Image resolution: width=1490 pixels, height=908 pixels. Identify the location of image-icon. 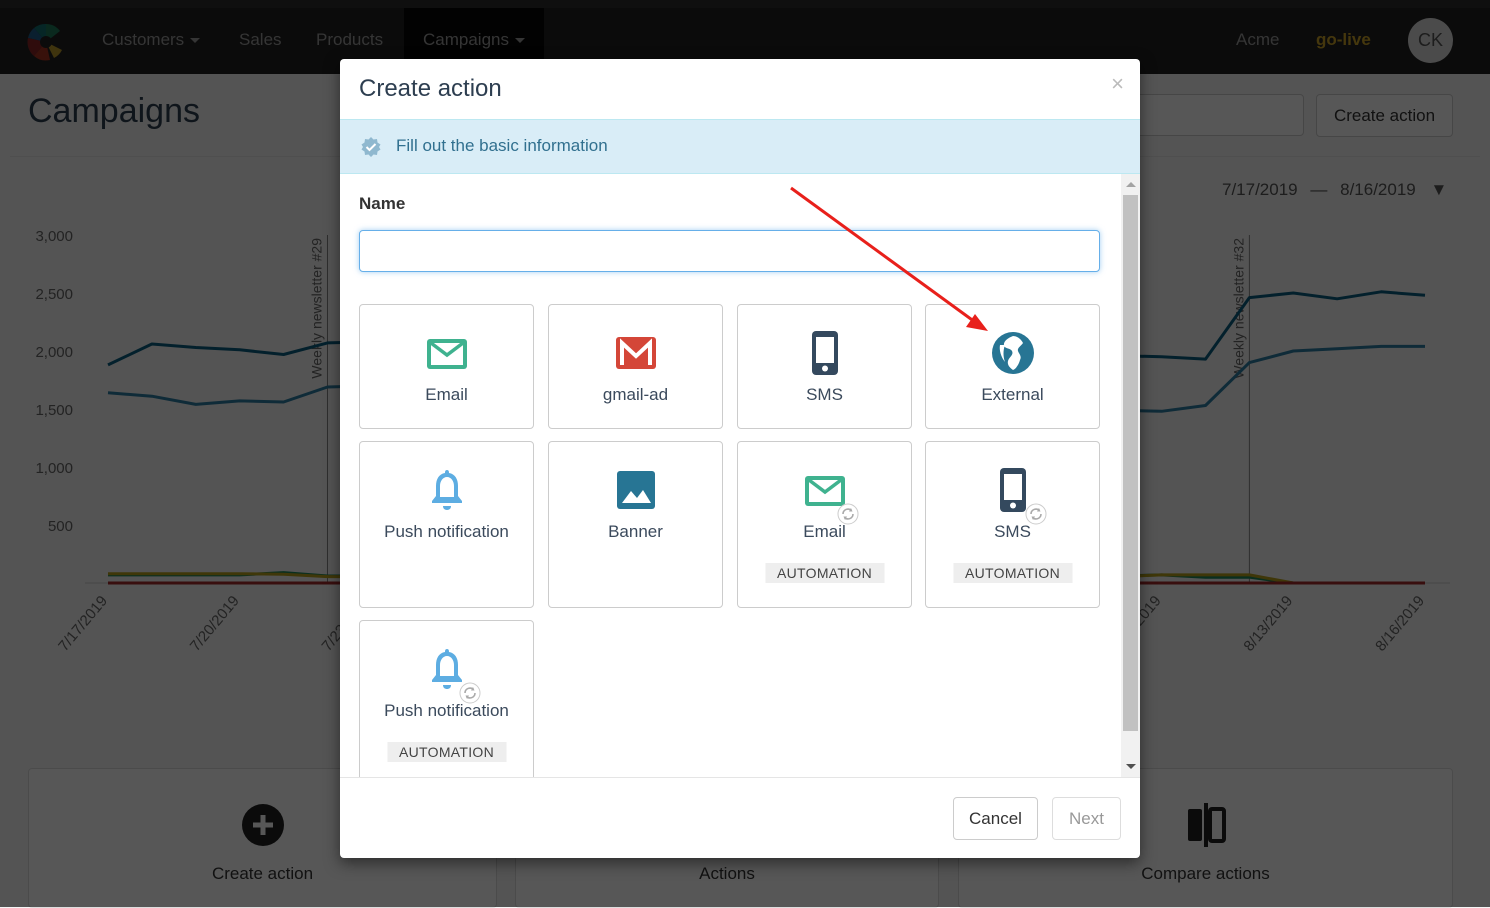
(635, 490).